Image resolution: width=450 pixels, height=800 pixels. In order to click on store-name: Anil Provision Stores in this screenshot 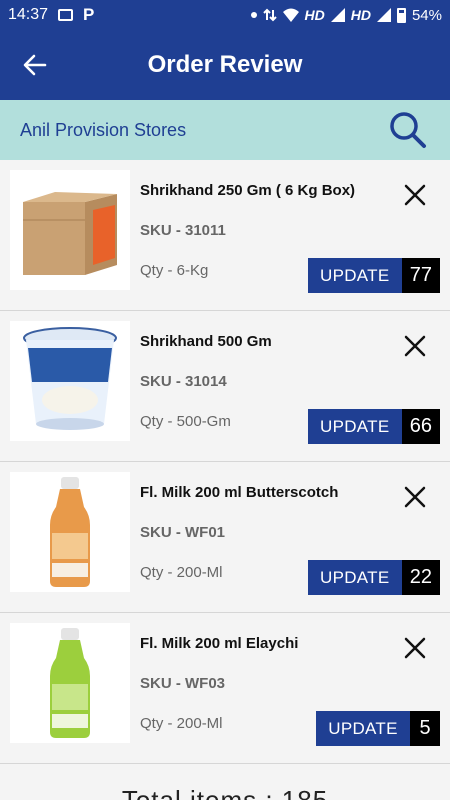, I will do `click(103, 129)`.